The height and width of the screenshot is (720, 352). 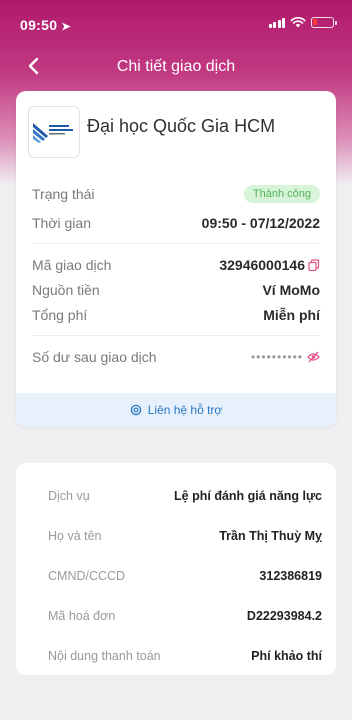 What do you see at coordinates (284, 616) in the screenshot?
I see `detail-value: D22293984.2` at bounding box center [284, 616].